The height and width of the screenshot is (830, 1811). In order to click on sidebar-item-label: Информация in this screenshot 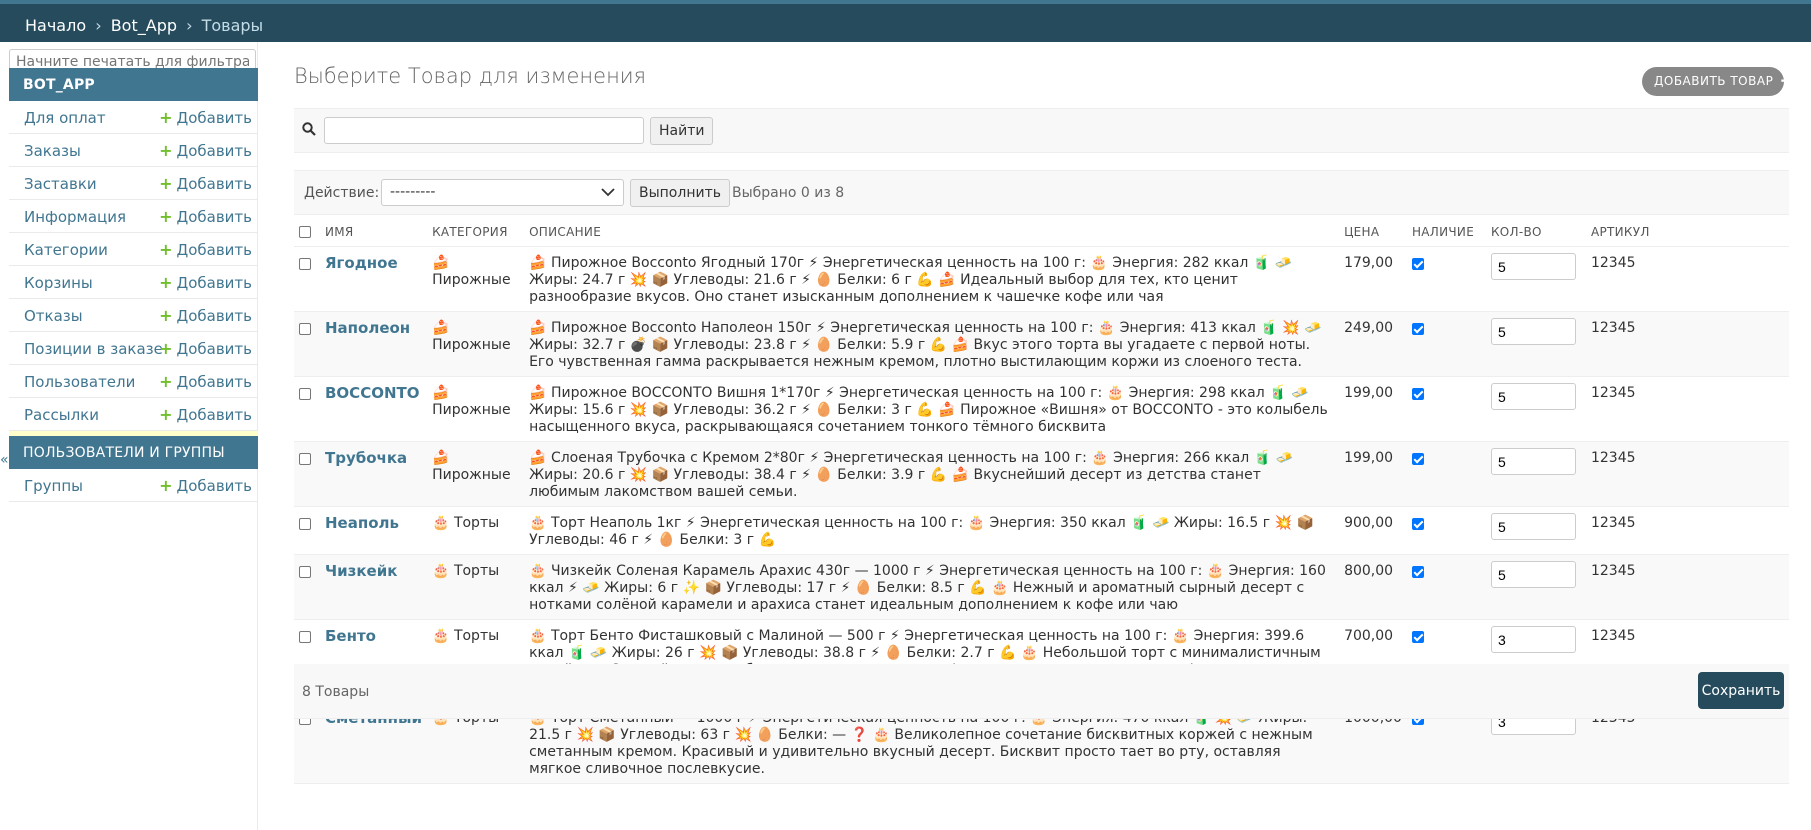, I will do `click(75, 217)`.